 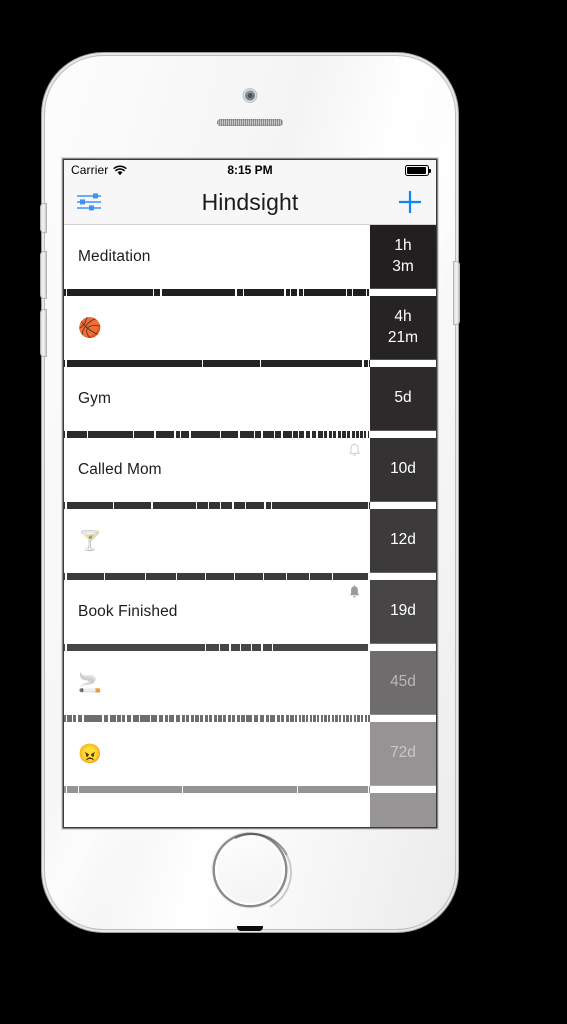 What do you see at coordinates (217, 257) in the screenshot?
I see `entry-content: Meditation` at bounding box center [217, 257].